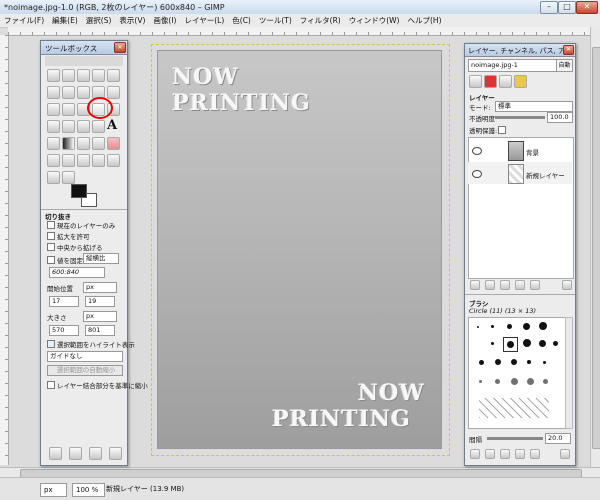 The width and height of the screenshot is (600, 500). Describe the element at coordinates (68, 160) in the screenshot. I see `ink-tool-icon` at that location.